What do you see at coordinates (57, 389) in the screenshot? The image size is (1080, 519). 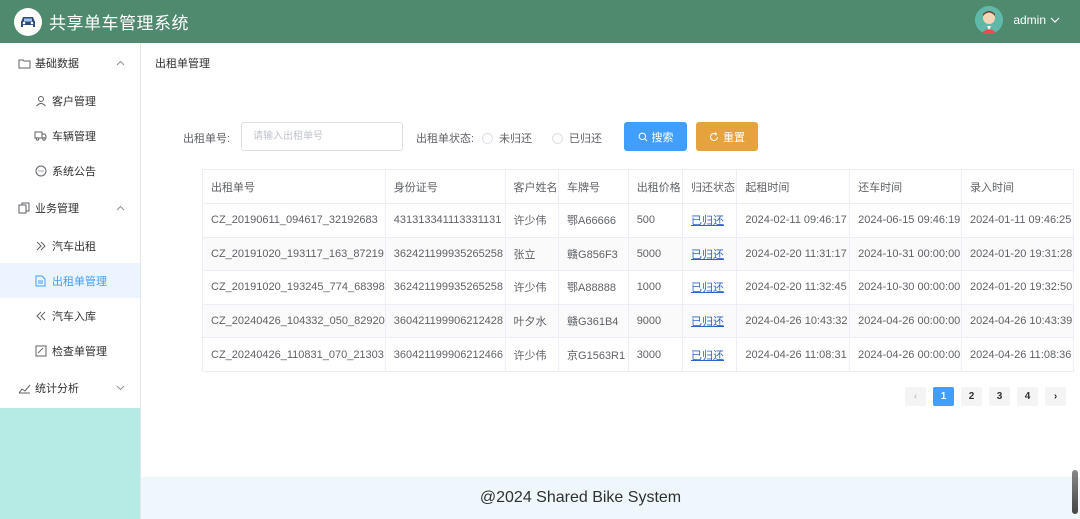 I see `sidebar-group-label: 统计分析` at bounding box center [57, 389].